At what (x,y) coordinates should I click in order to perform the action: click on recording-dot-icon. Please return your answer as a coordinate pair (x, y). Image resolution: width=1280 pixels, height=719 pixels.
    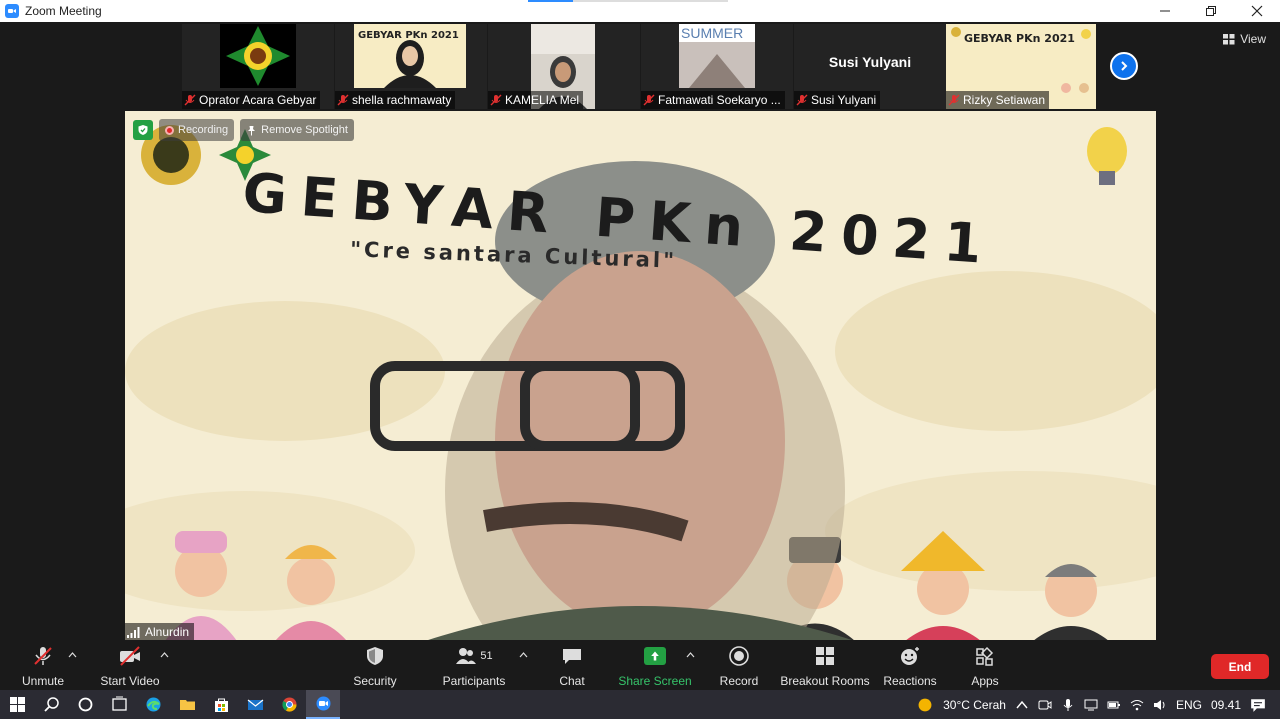
    Looking at the image, I should click on (169, 130).